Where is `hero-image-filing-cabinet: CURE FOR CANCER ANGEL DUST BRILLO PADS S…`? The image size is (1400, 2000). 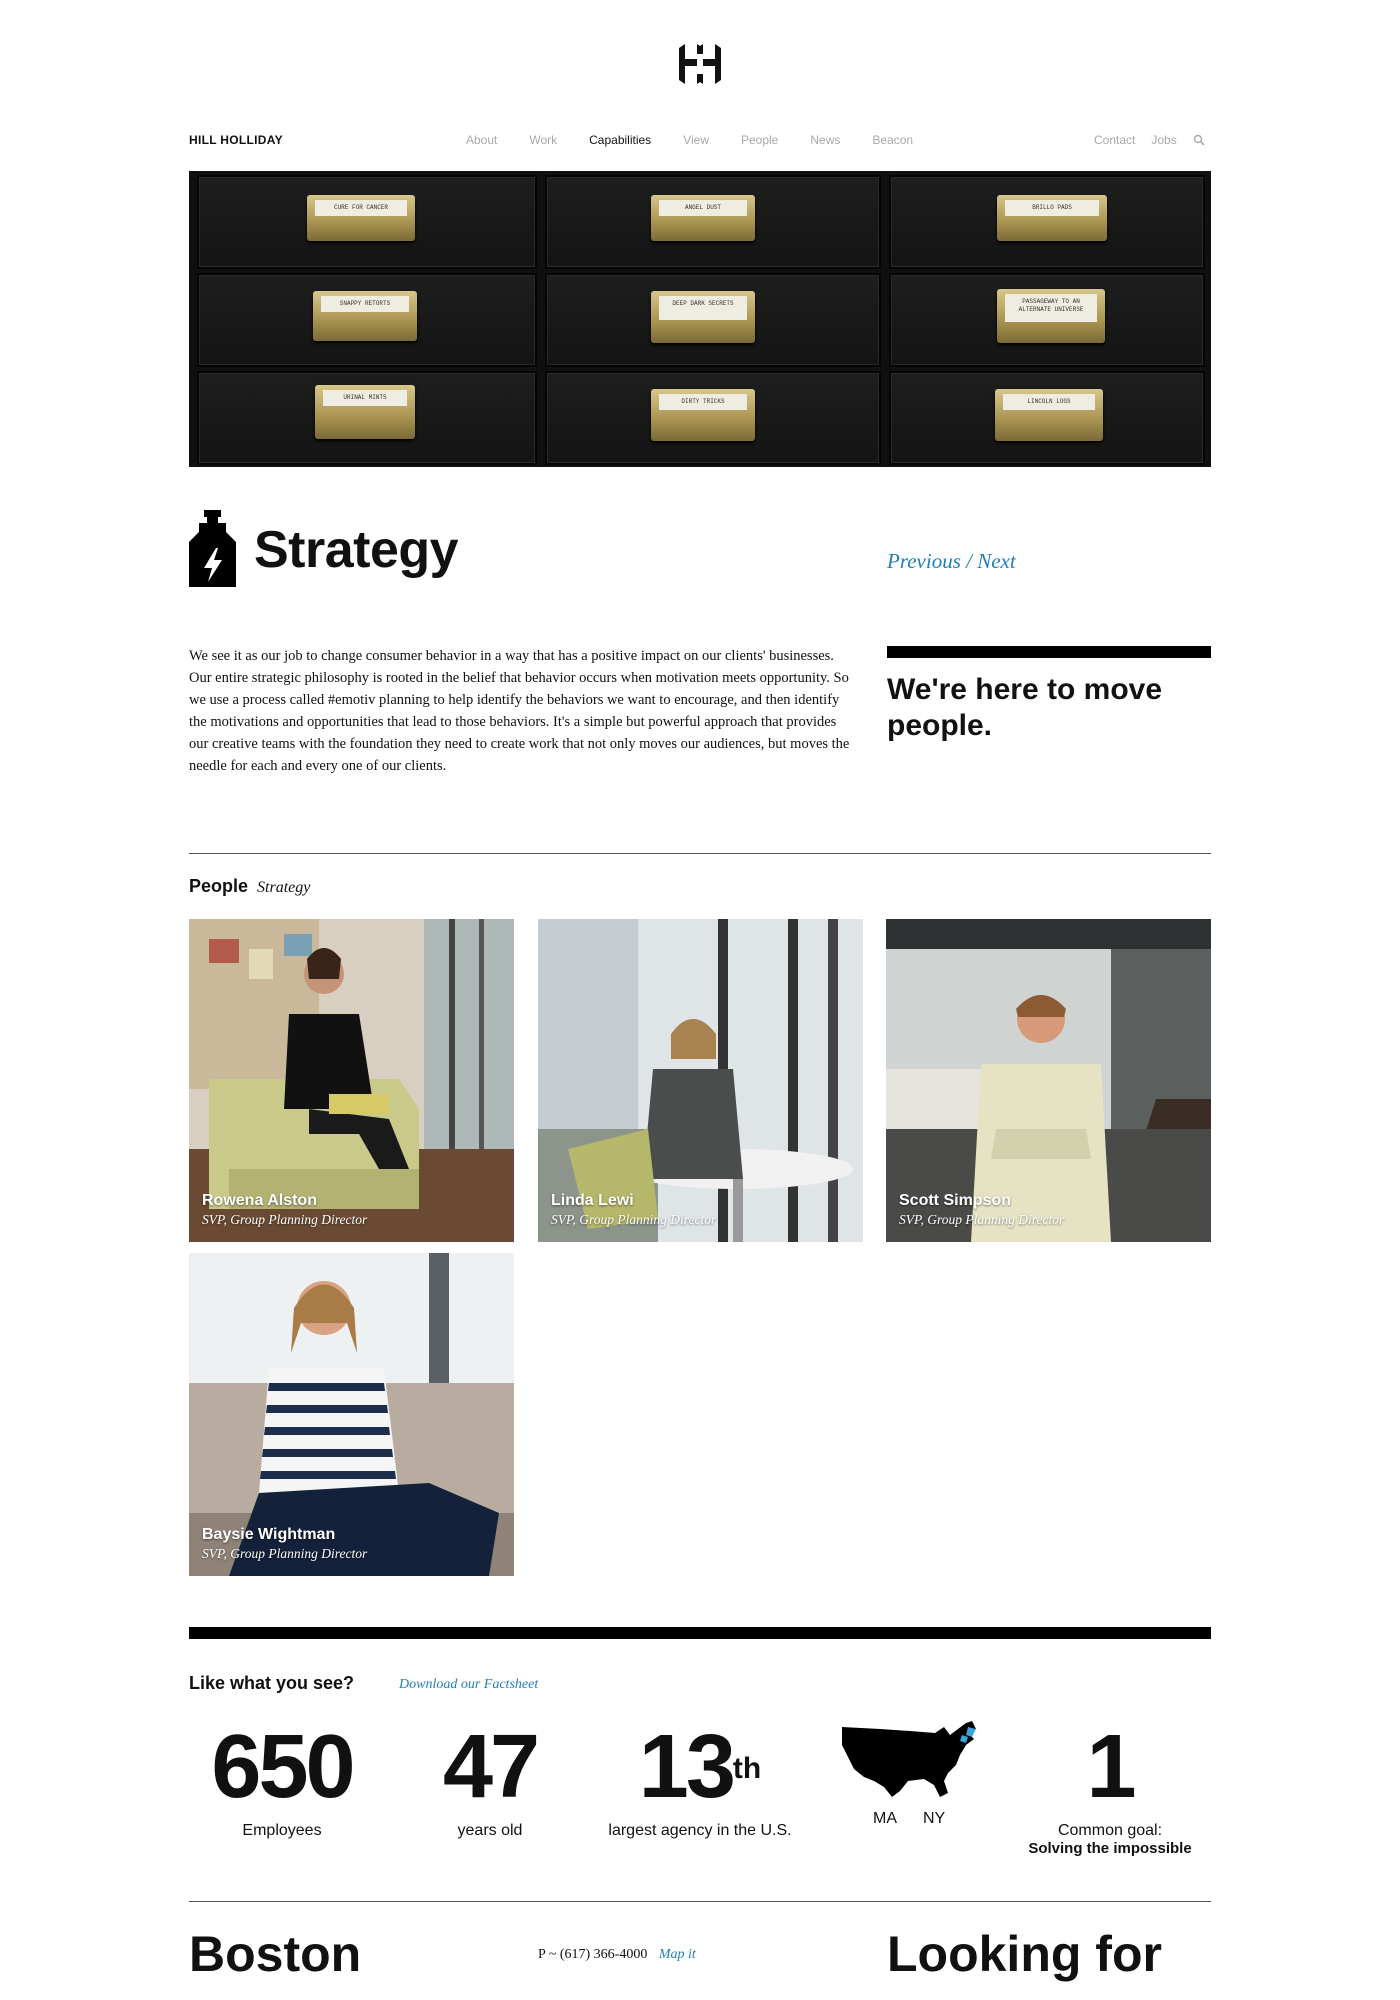
hero-image-filing-cabinet: CURE FOR CANCER ANGEL DUST BRILLO PADS S… is located at coordinates (700, 319).